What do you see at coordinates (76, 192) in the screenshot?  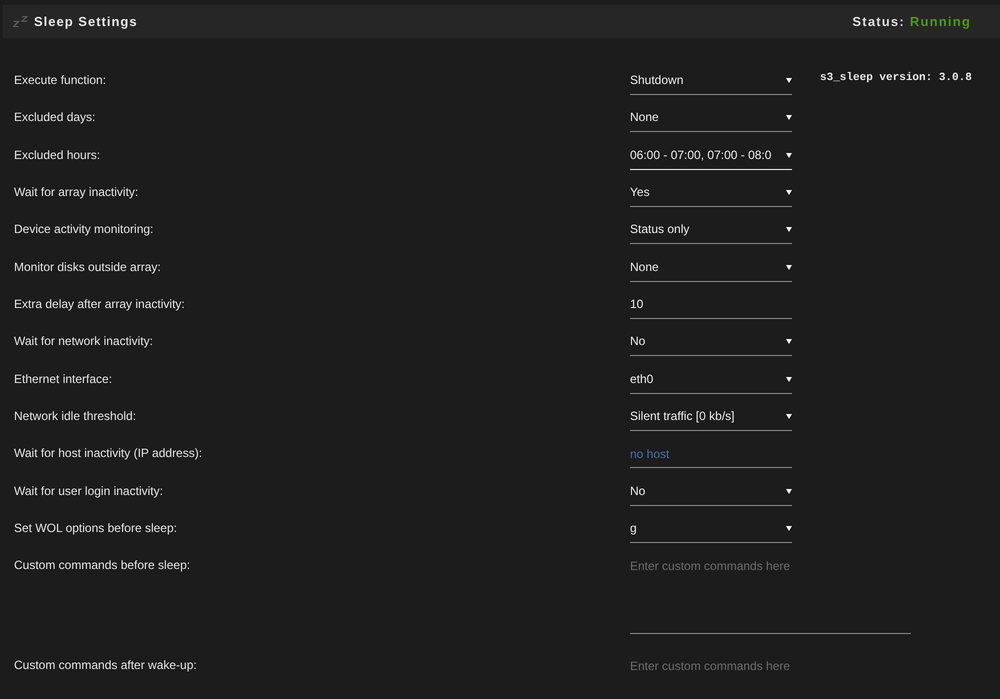 I see `setting-label: Wait for array inactivity:` at bounding box center [76, 192].